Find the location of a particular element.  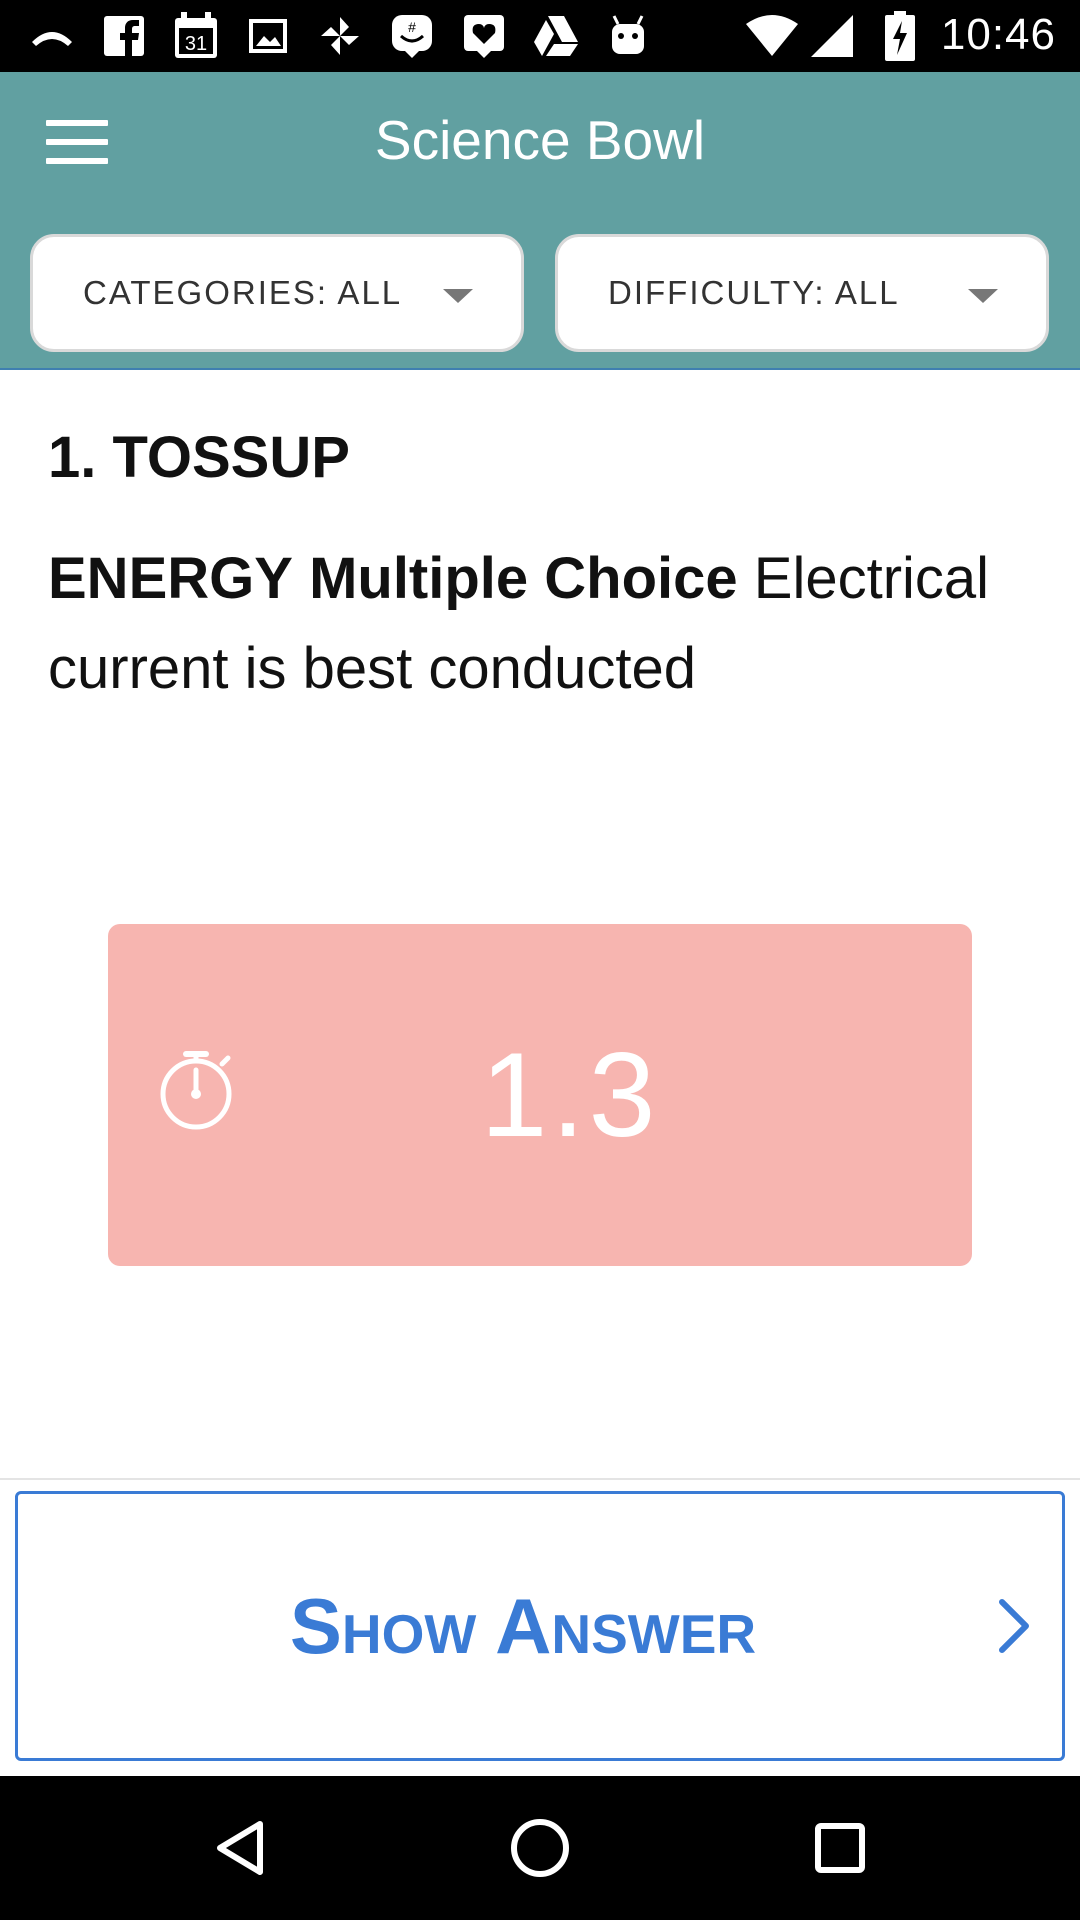

calendar-icon: 31 is located at coordinates (196, 36).